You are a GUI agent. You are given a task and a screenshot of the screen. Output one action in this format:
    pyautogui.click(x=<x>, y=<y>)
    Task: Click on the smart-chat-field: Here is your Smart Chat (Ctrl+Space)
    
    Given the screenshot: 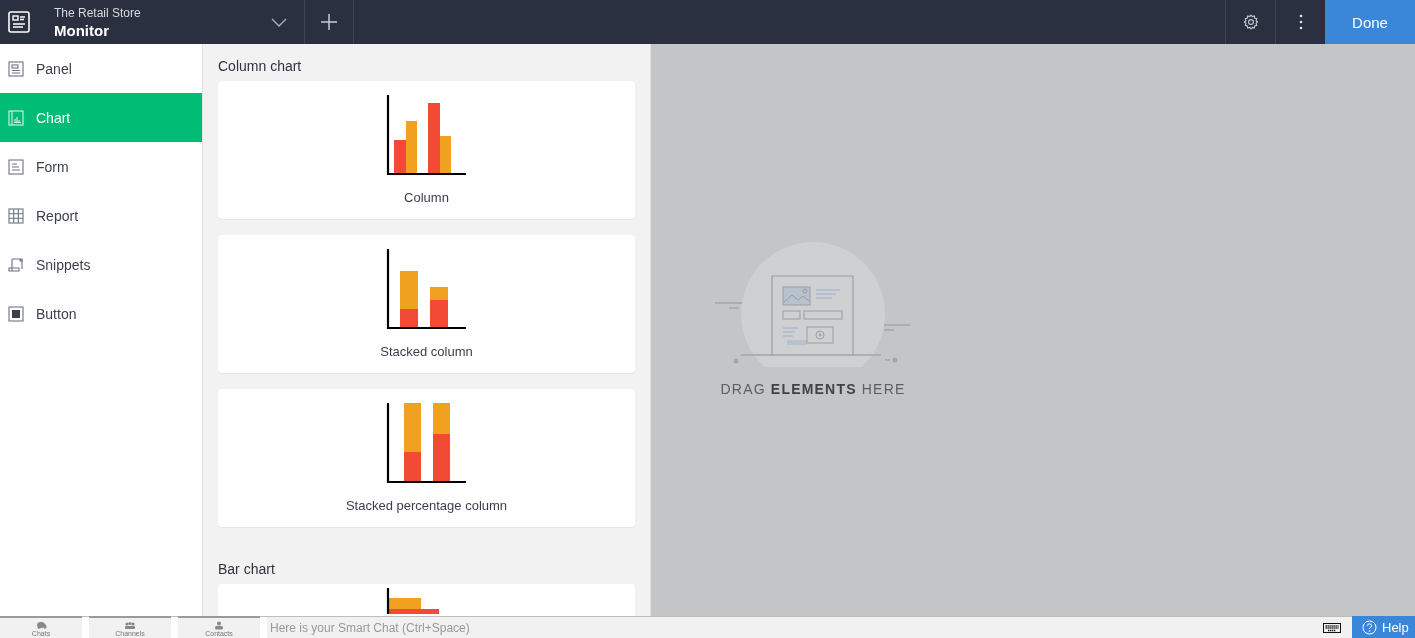 What is the action you would take?
    pyautogui.click(x=795, y=627)
    